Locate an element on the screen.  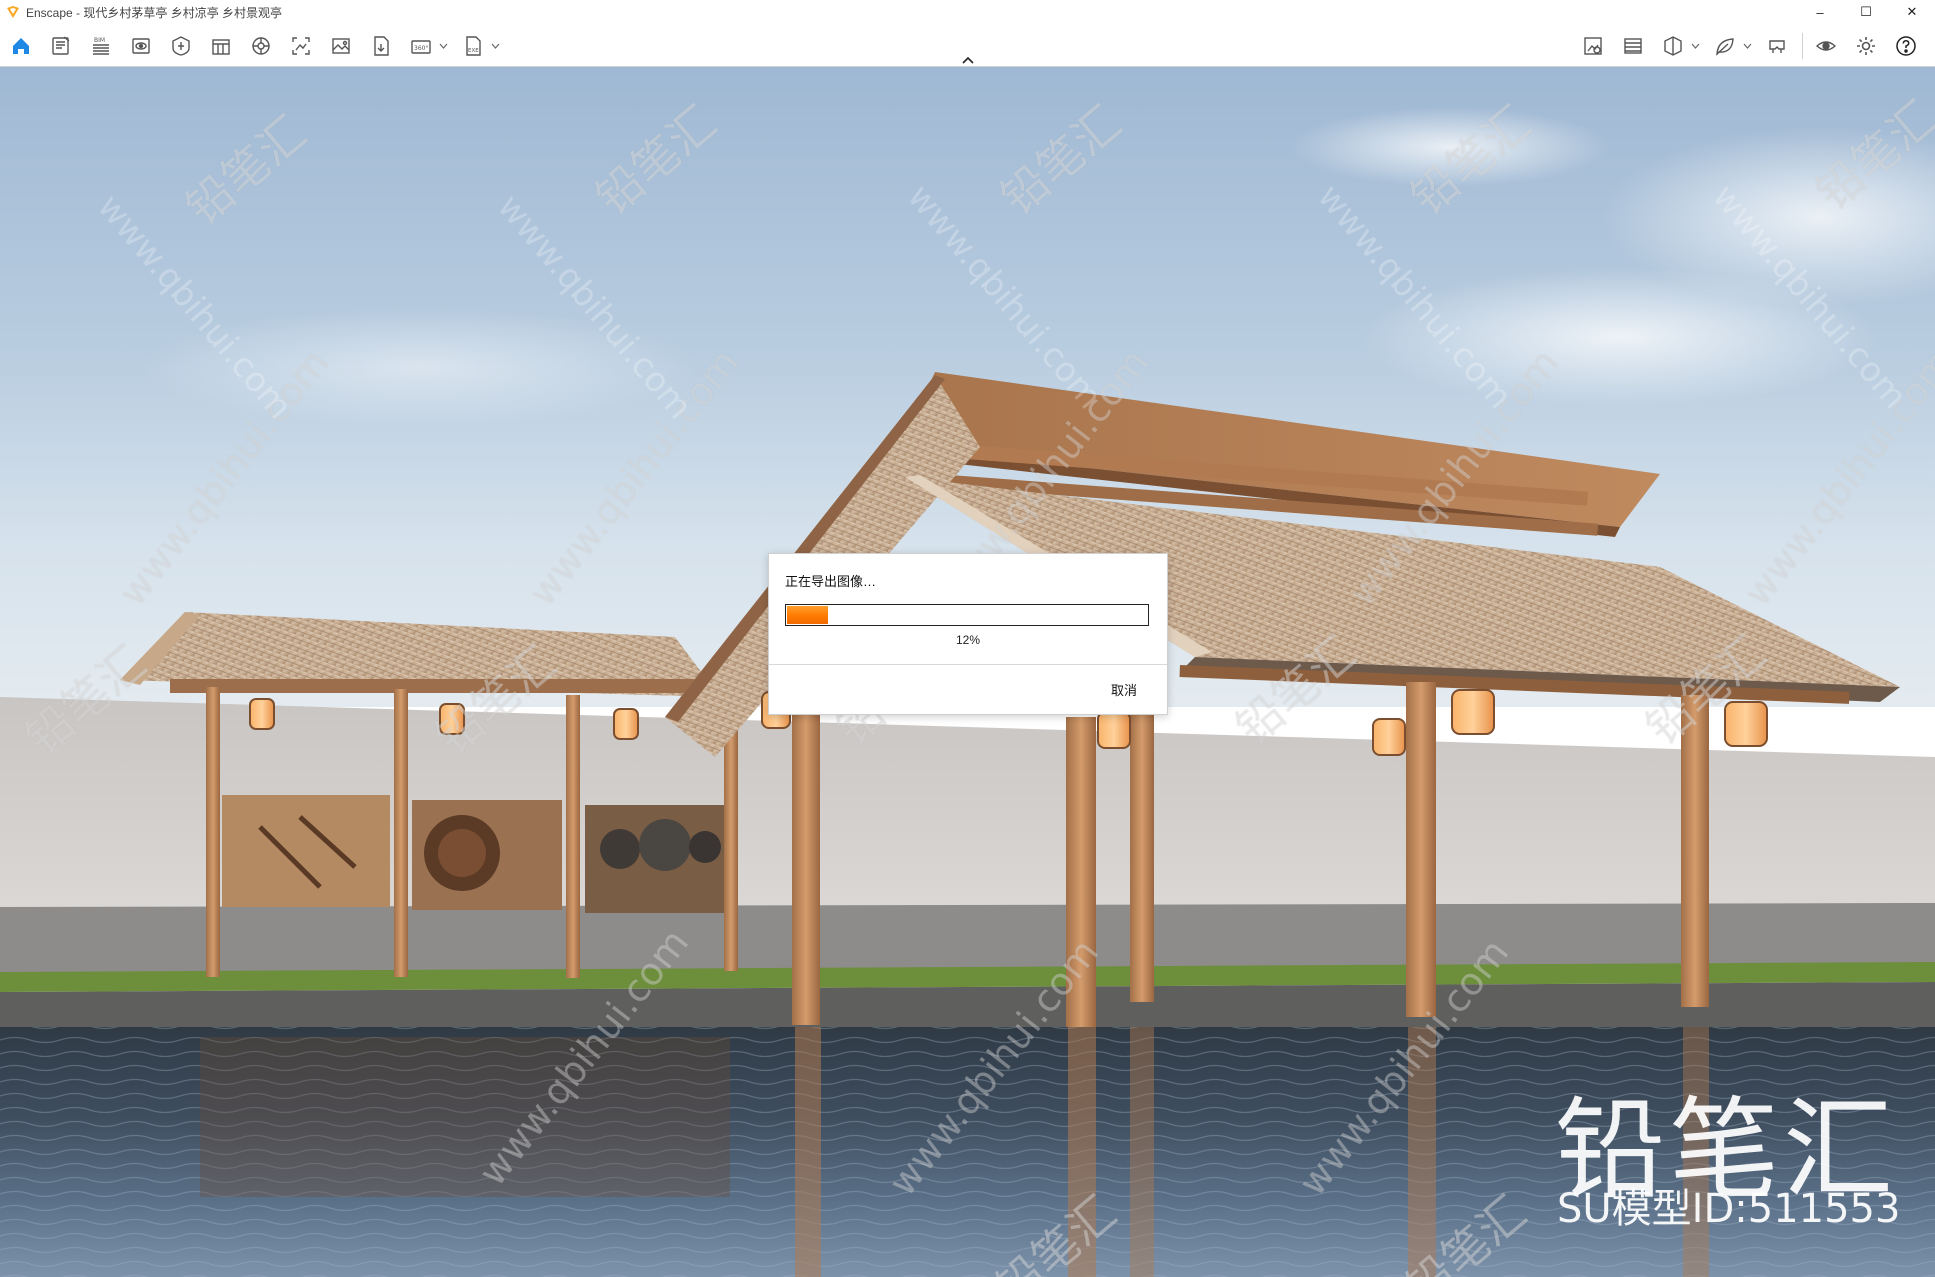
help-icon is located at coordinates (1906, 46).